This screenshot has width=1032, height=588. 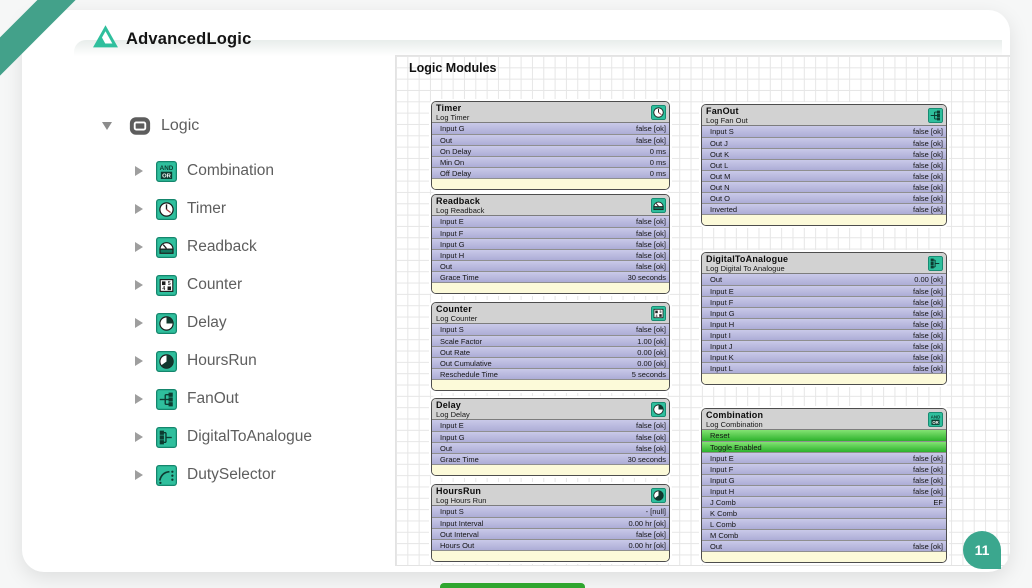 I want to click on block-row-input-s: Input S - [null], so click(x=550, y=511).